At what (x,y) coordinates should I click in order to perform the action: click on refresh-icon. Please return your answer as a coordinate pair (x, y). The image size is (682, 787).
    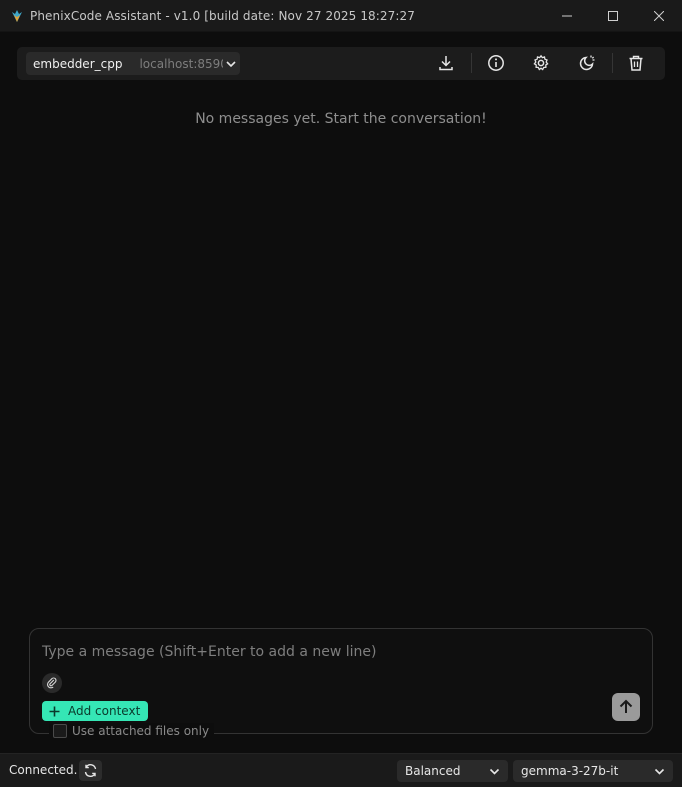
    Looking at the image, I should click on (90, 770).